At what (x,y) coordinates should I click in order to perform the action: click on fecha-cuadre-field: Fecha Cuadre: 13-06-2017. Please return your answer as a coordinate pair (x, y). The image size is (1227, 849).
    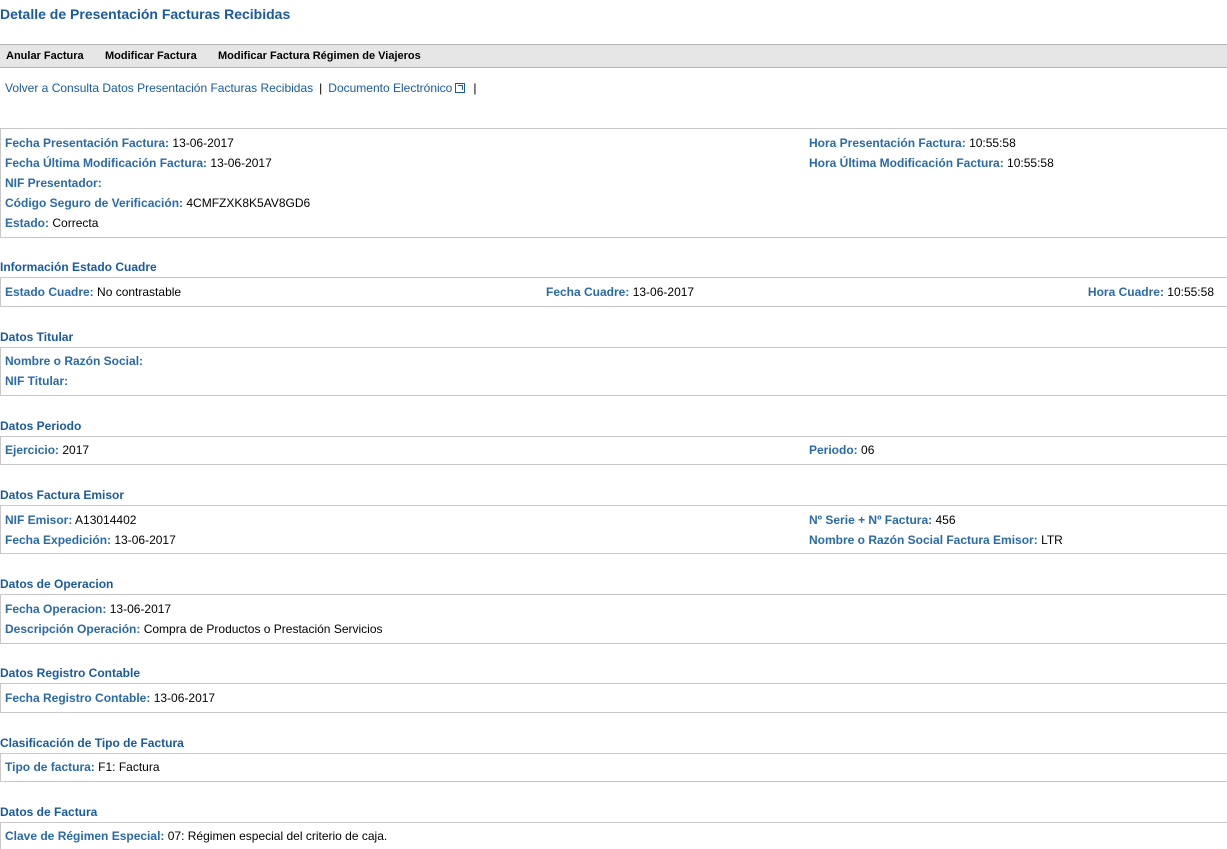
    Looking at the image, I should click on (620, 292).